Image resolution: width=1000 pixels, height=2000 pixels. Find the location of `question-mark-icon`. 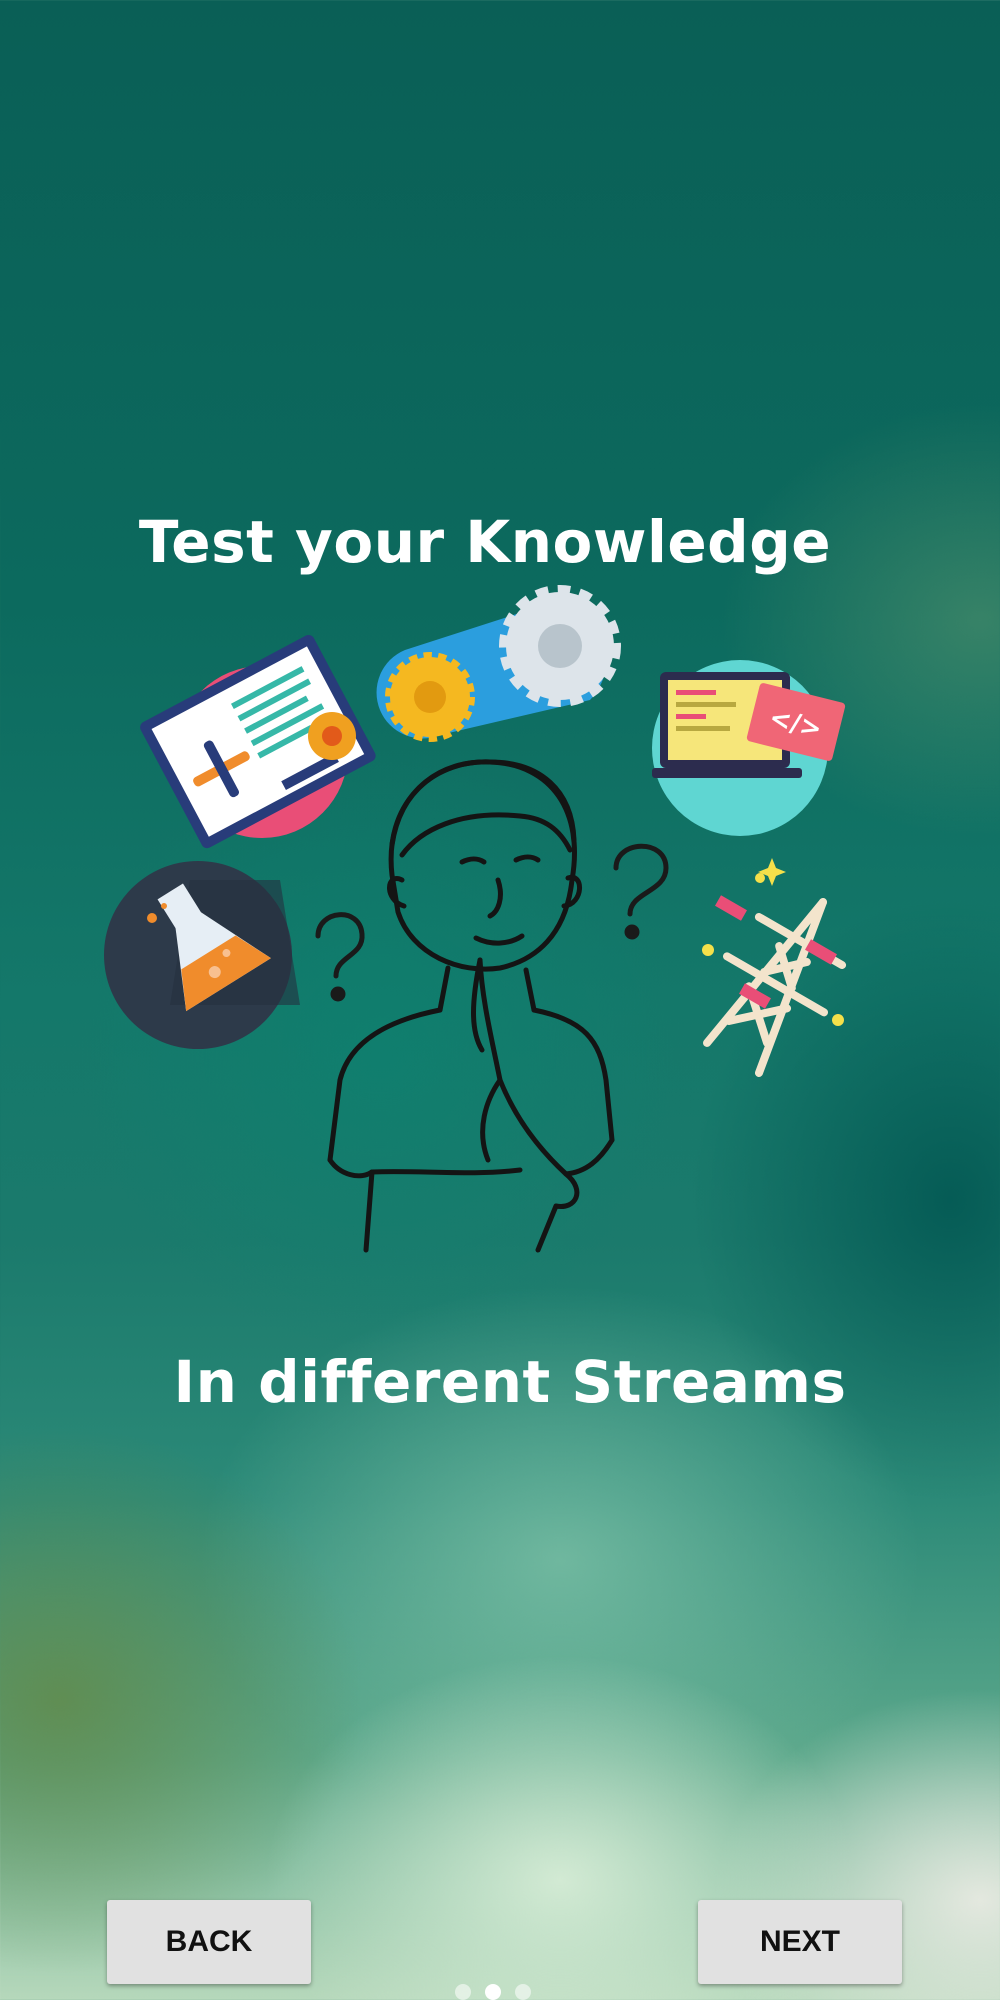

question-mark-icon is located at coordinates (492, 922).